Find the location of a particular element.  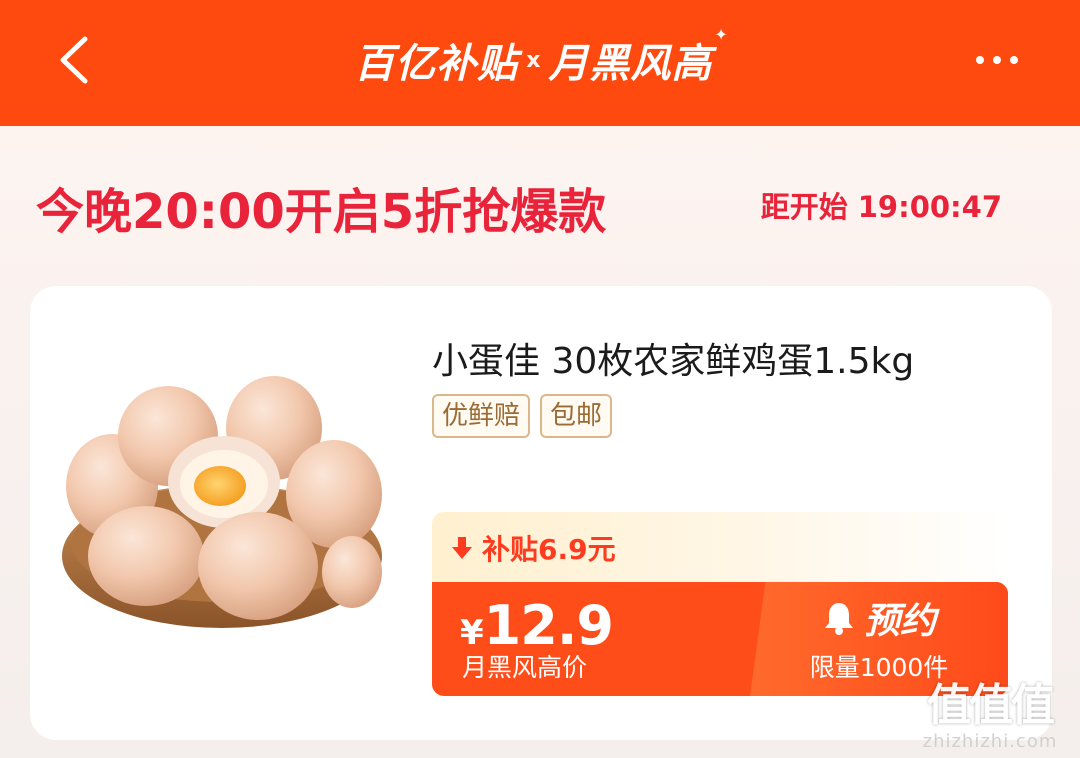

countdown: 距开始 19:00:47 is located at coordinates (881, 205).